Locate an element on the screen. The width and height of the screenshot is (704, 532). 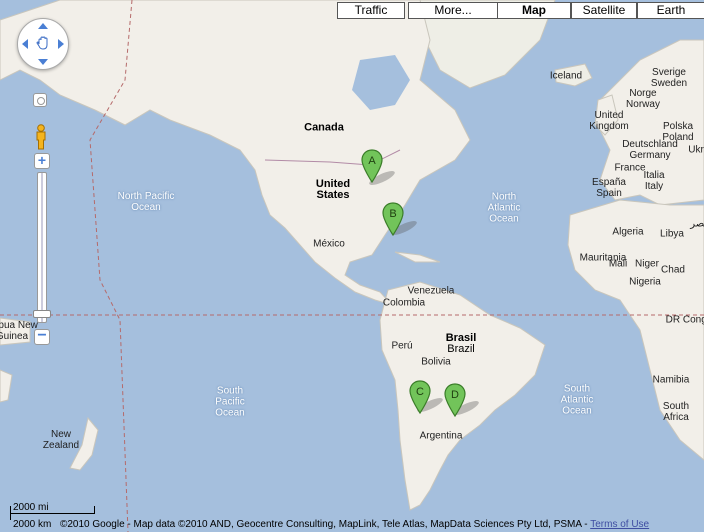
scale-mi-label: 2000 mi is located at coordinates (31, 507).